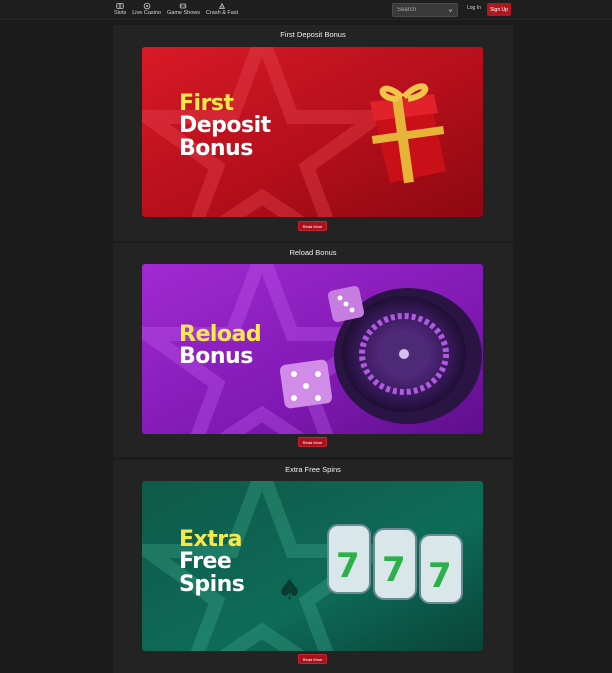 The height and width of the screenshot is (673, 612). Describe the element at coordinates (422, 10) in the screenshot. I see `search-input` at that location.